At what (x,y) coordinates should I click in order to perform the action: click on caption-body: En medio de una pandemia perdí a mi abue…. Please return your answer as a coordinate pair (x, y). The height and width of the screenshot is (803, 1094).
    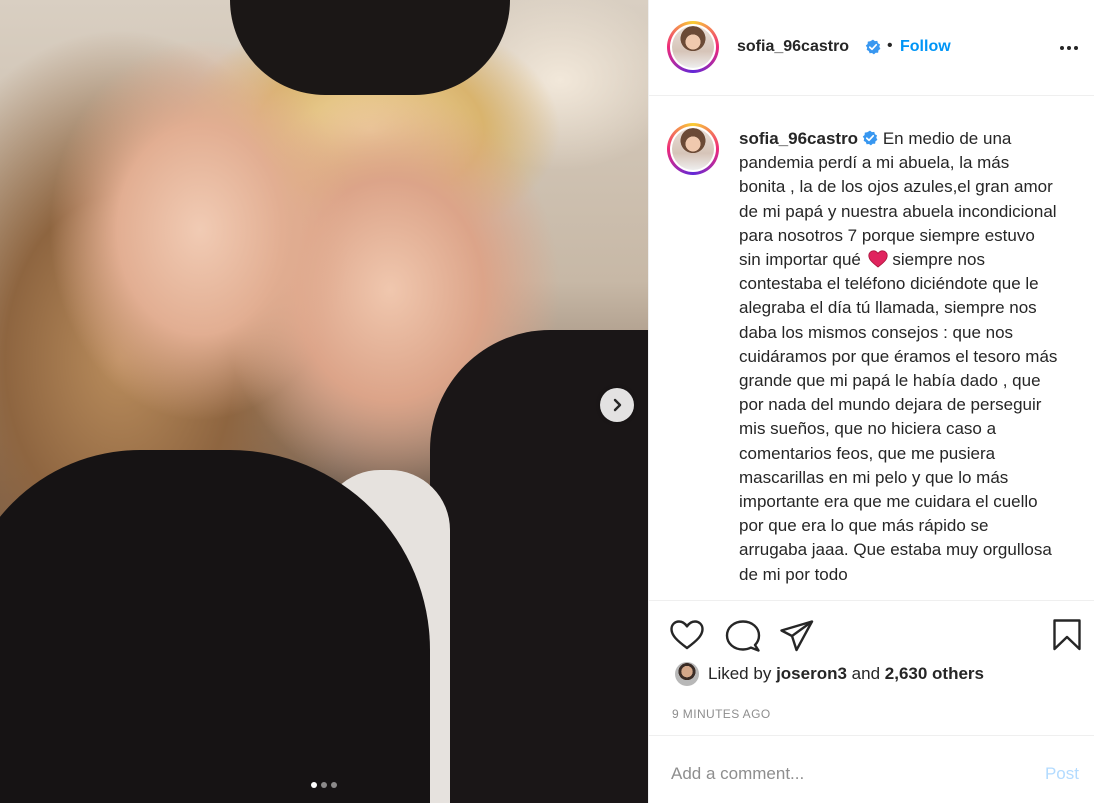
    Looking at the image, I should click on (898, 199).